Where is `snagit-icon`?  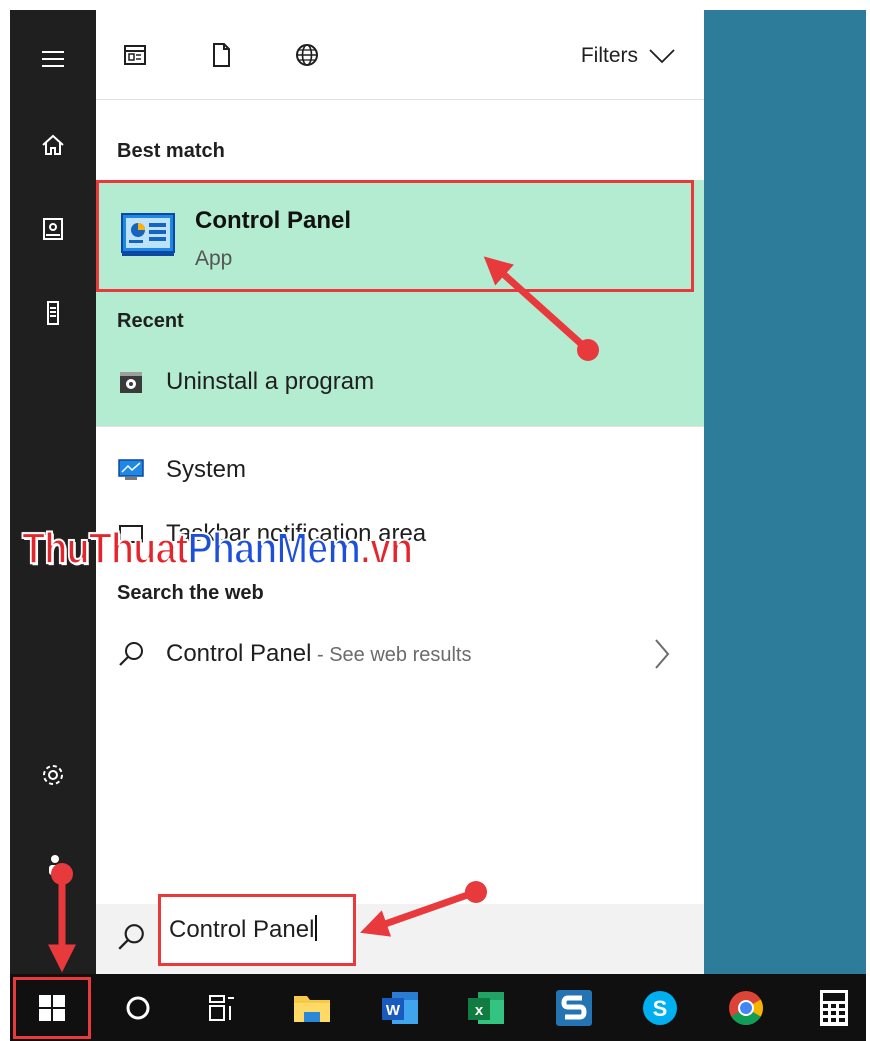 snagit-icon is located at coordinates (574, 1008).